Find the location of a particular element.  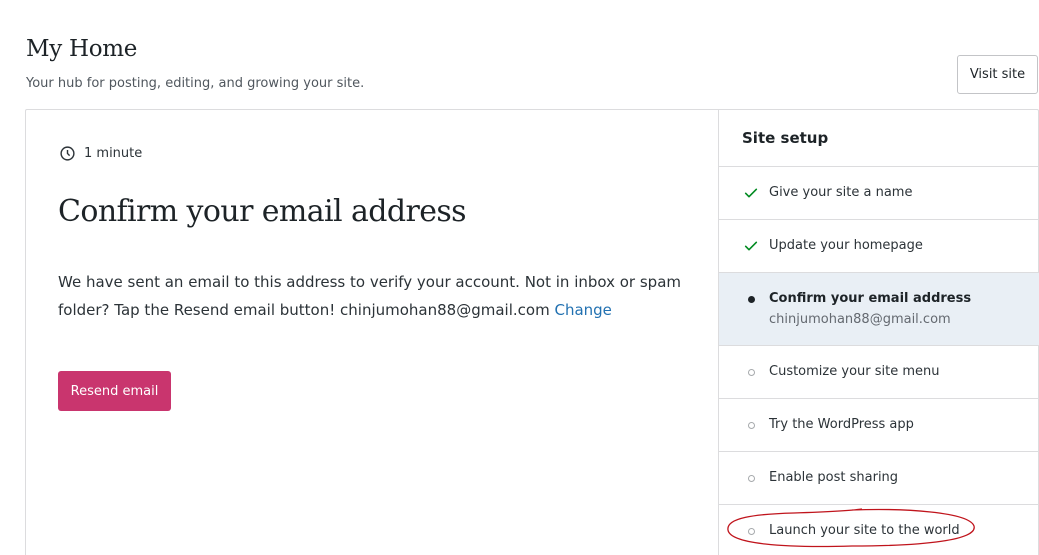

change-email-link: Change is located at coordinates (582, 310).